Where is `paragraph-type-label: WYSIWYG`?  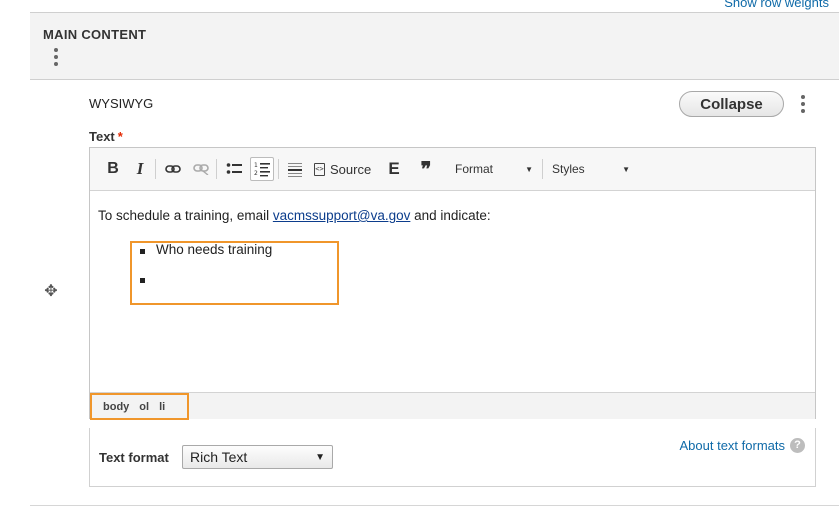
paragraph-type-label: WYSIWYG is located at coordinates (121, 103).